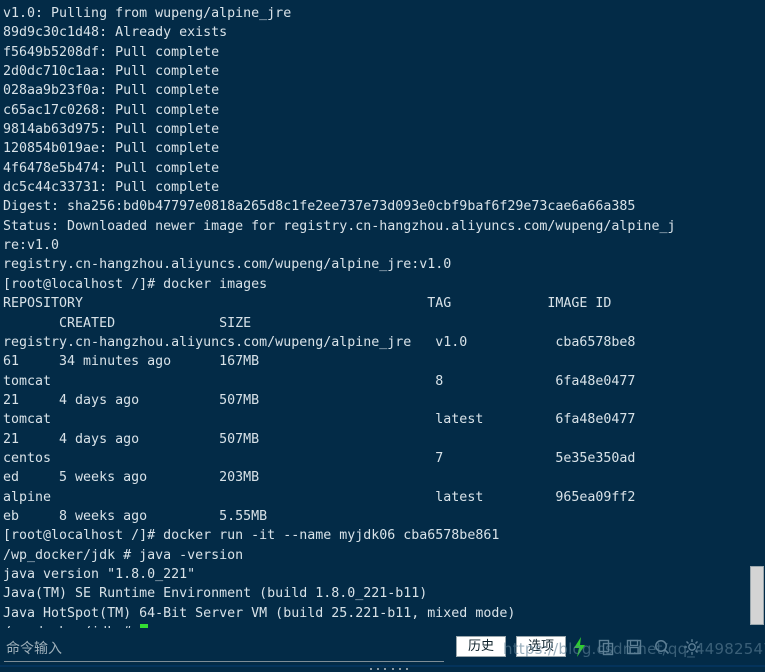 This screenshot has height=672, width=765. Describe the element at coordinates (127, 323) in the screenshot. I see `table-header: CREATED SIZE` at that location.